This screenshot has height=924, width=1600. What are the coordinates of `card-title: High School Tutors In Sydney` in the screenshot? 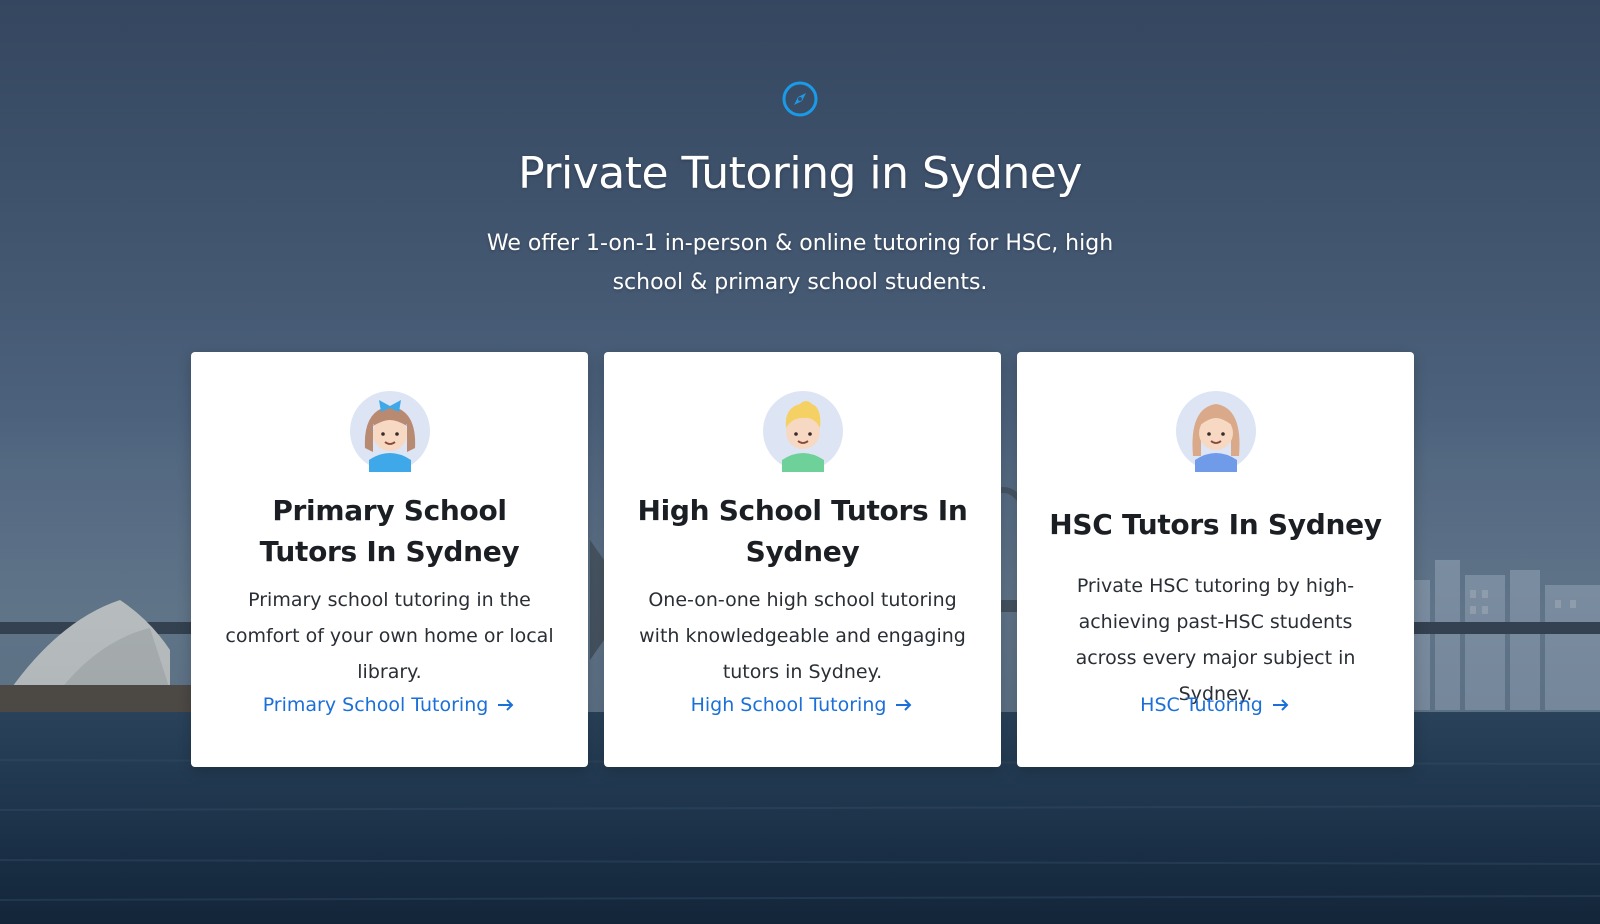 It's located at (802, 531).